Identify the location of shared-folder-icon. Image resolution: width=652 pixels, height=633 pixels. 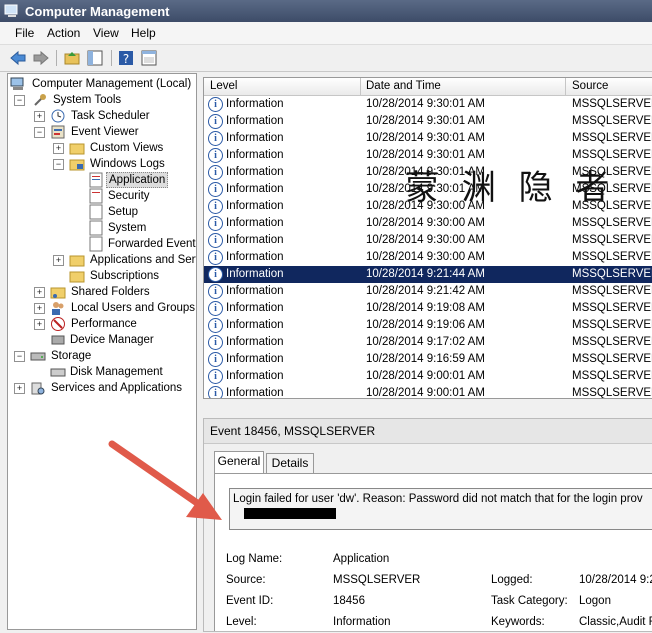
(58, 293).